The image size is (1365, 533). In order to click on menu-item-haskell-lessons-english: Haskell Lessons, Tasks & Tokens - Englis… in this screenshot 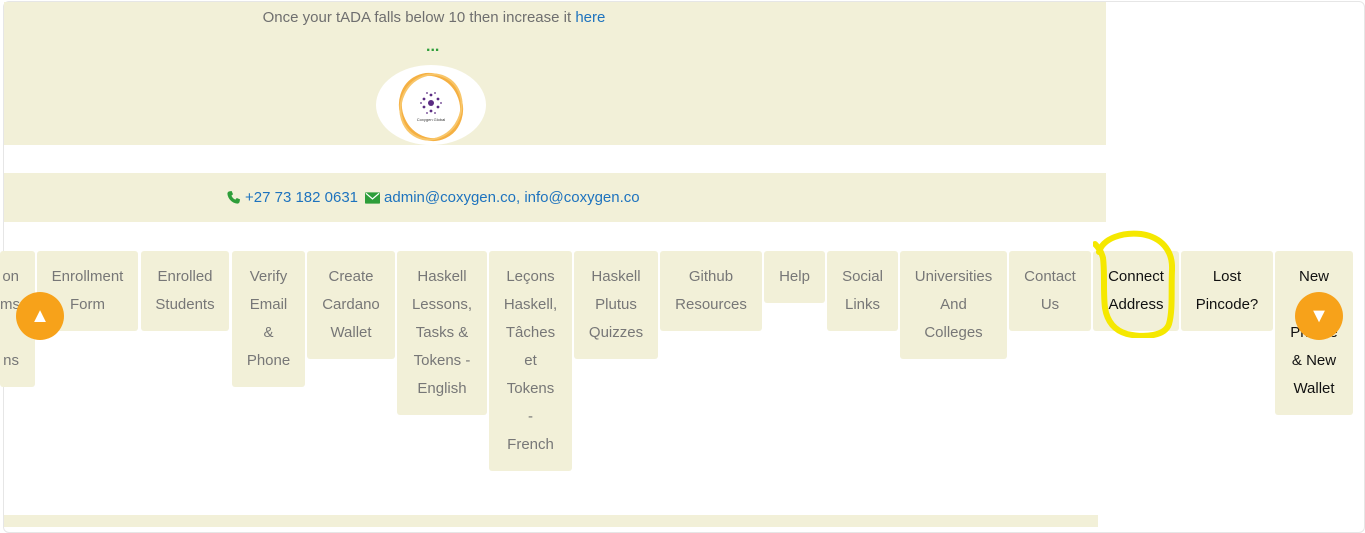, I will do `click(442, 333)`.